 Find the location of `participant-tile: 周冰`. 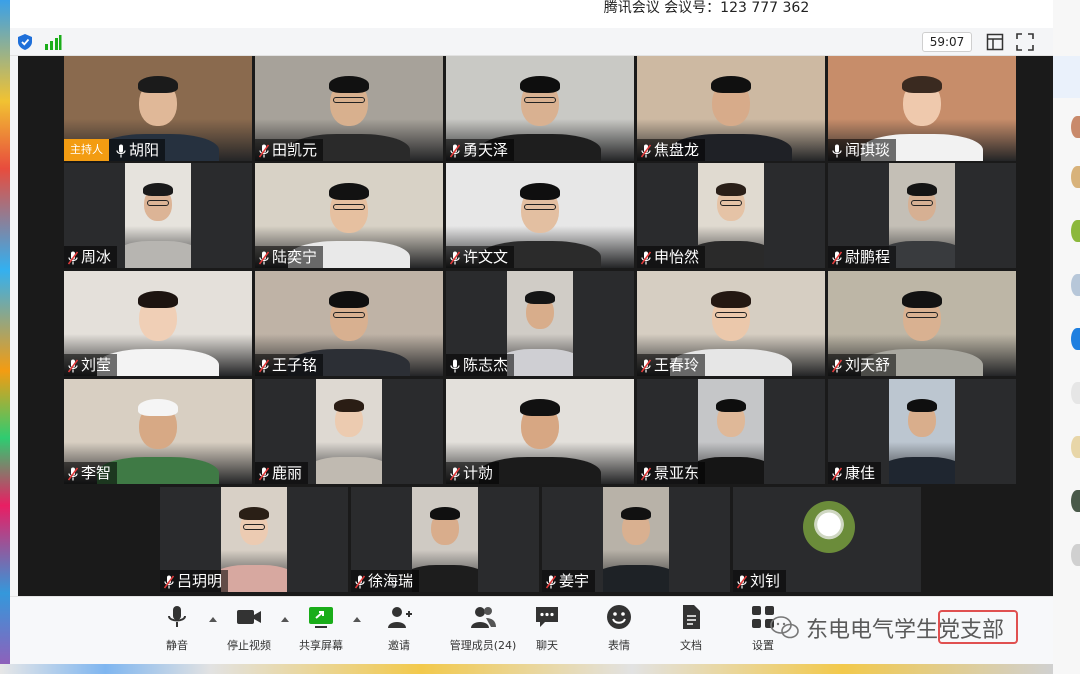

participant-tile: 周冰 is located at coordinates (158, 215).